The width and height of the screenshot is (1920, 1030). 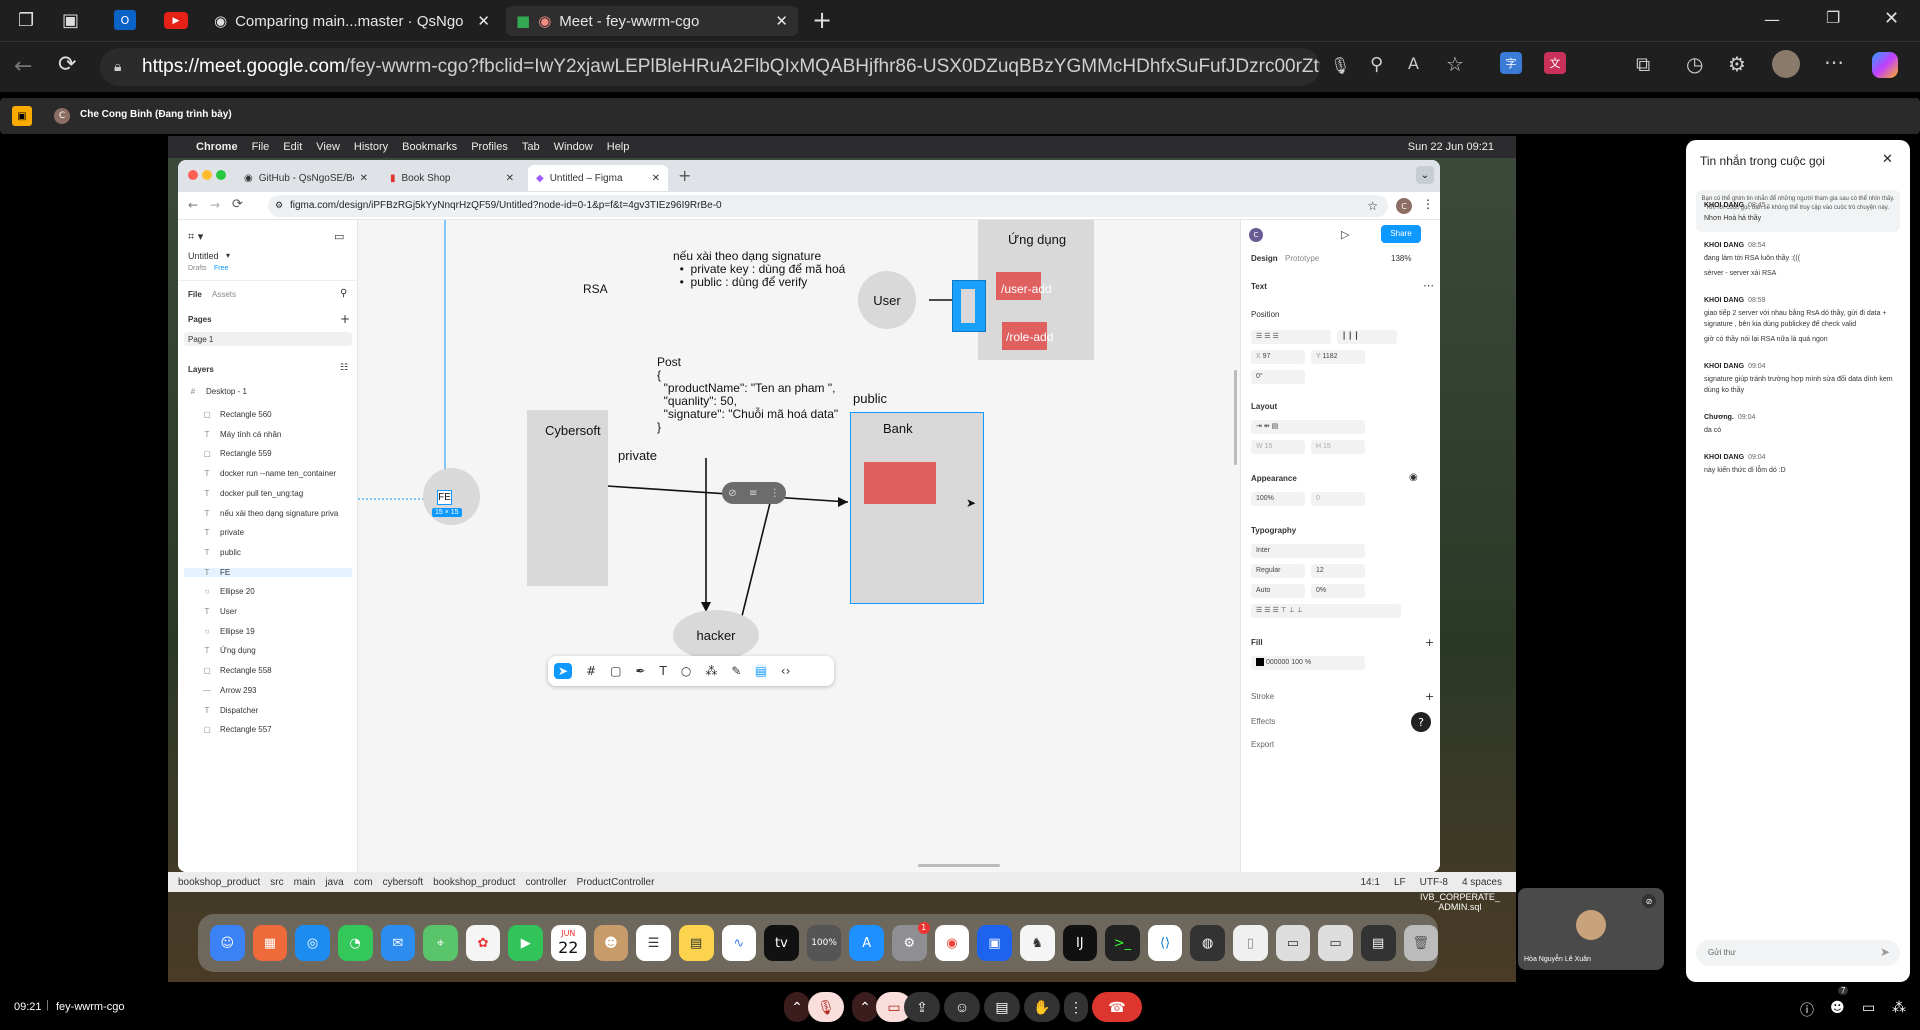 What do you see at coordinates (1291, 337) in the screenshot?
I see `align-controls: ☰ ☰ ☰` at bounding box center [1291, 337].